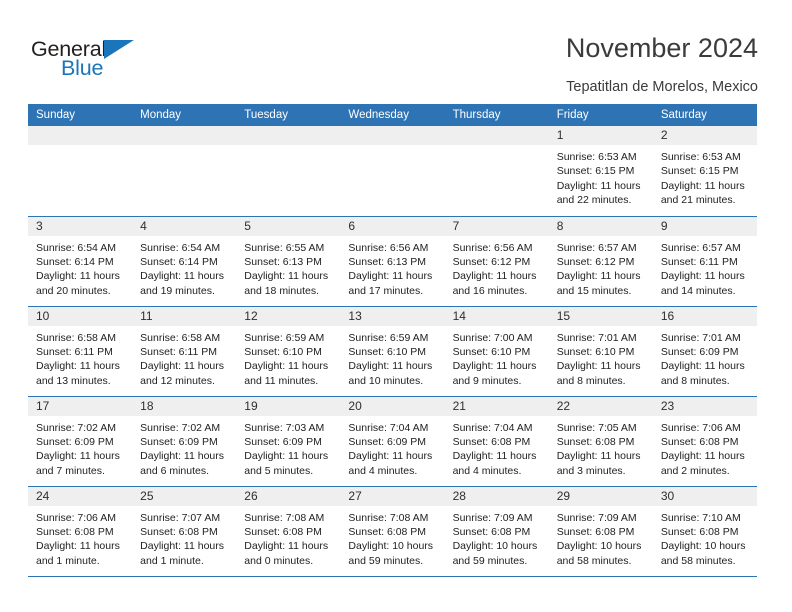 The width and height of the screenshot is (792, 612). I want to click on daylight-text: Daylight: 11 hours and 14 minutes., so click(702, 283).